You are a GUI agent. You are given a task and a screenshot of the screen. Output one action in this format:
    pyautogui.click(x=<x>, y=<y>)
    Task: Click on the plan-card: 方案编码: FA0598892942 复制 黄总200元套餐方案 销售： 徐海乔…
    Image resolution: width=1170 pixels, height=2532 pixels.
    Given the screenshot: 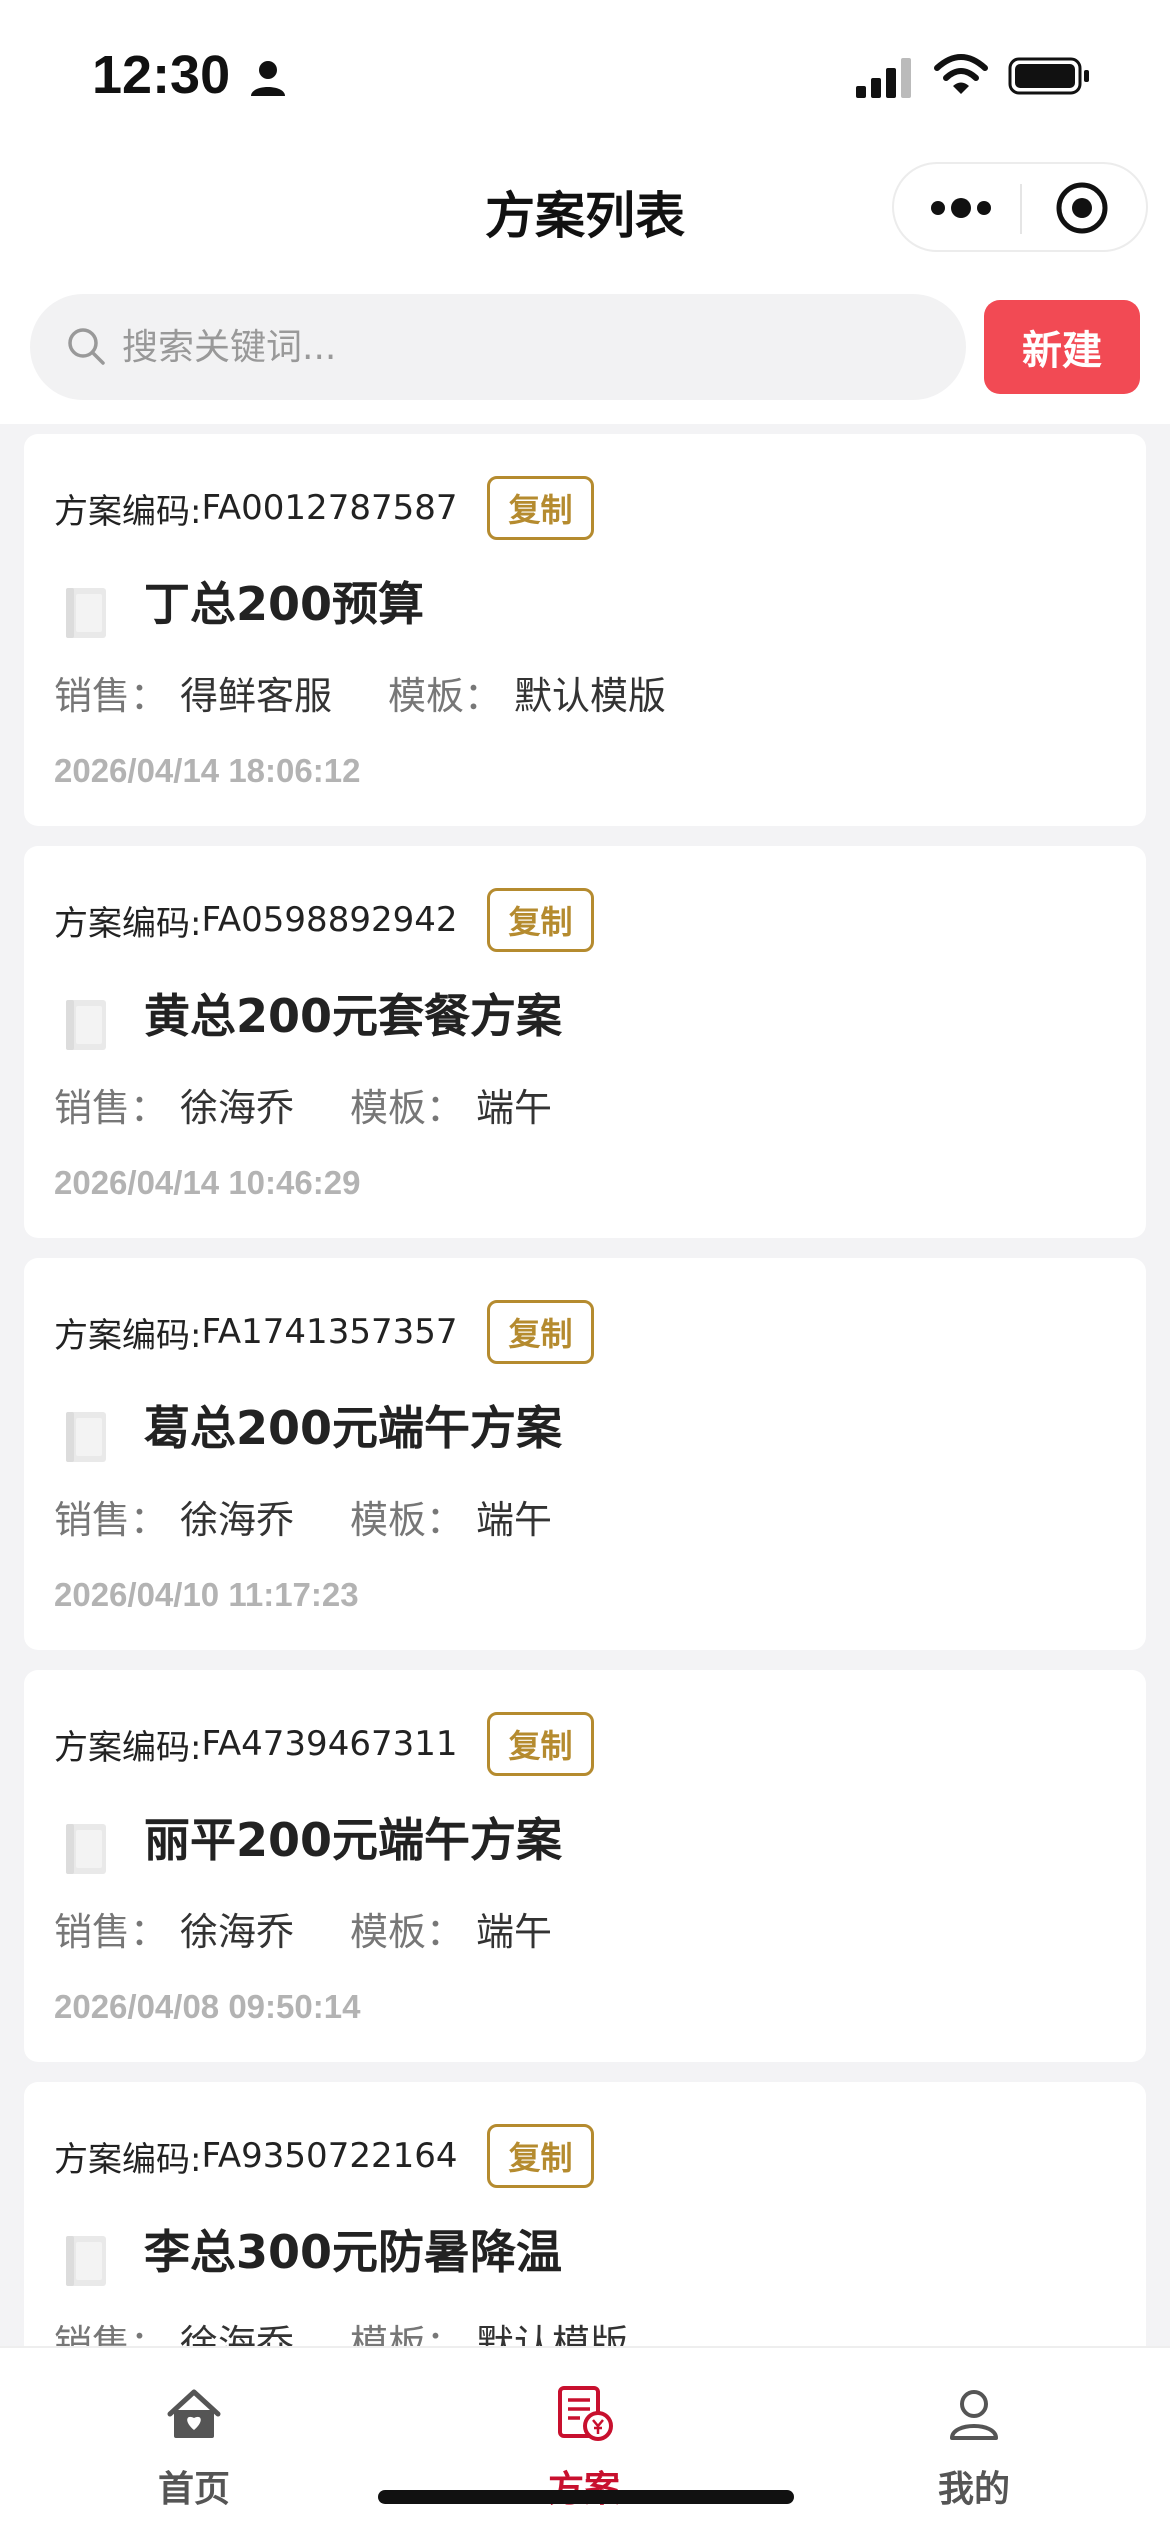 What is the action you would take?
    pyautogui.click(x=585, y=1042)
    